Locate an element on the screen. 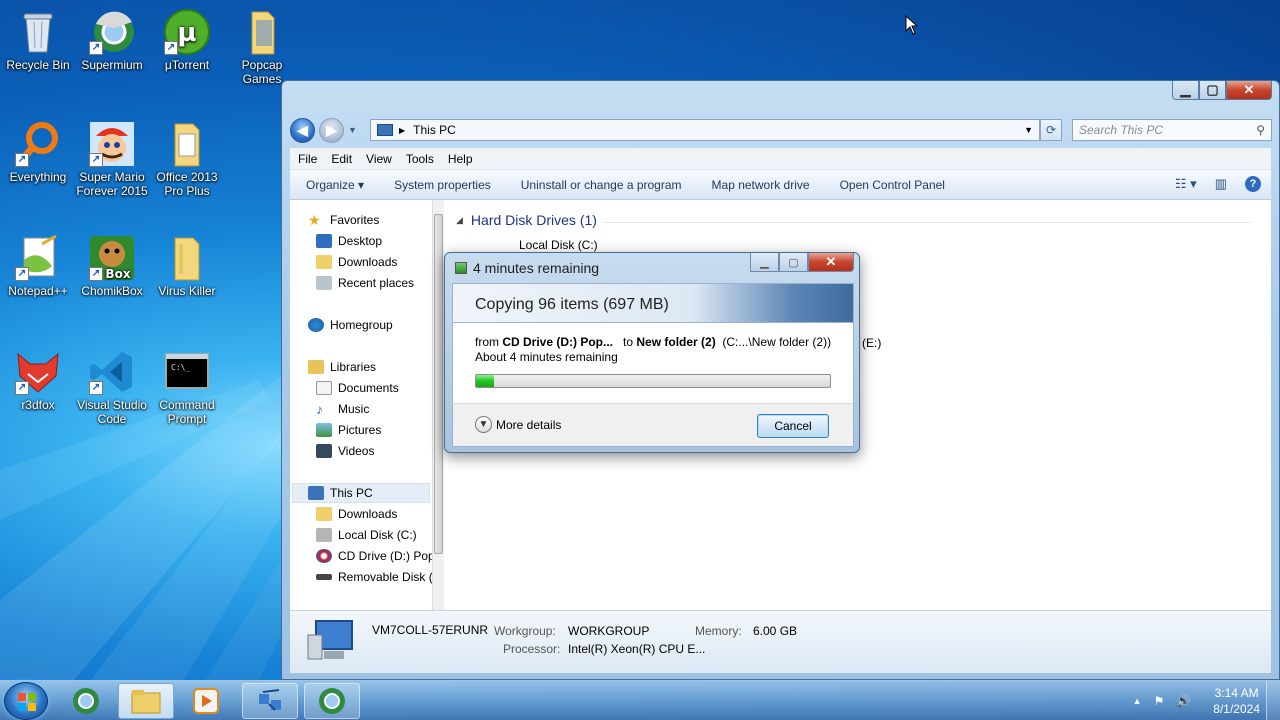 This screenshot has height=720, width=1280. forward-button: ▶ is located at coordinates (331, 130).